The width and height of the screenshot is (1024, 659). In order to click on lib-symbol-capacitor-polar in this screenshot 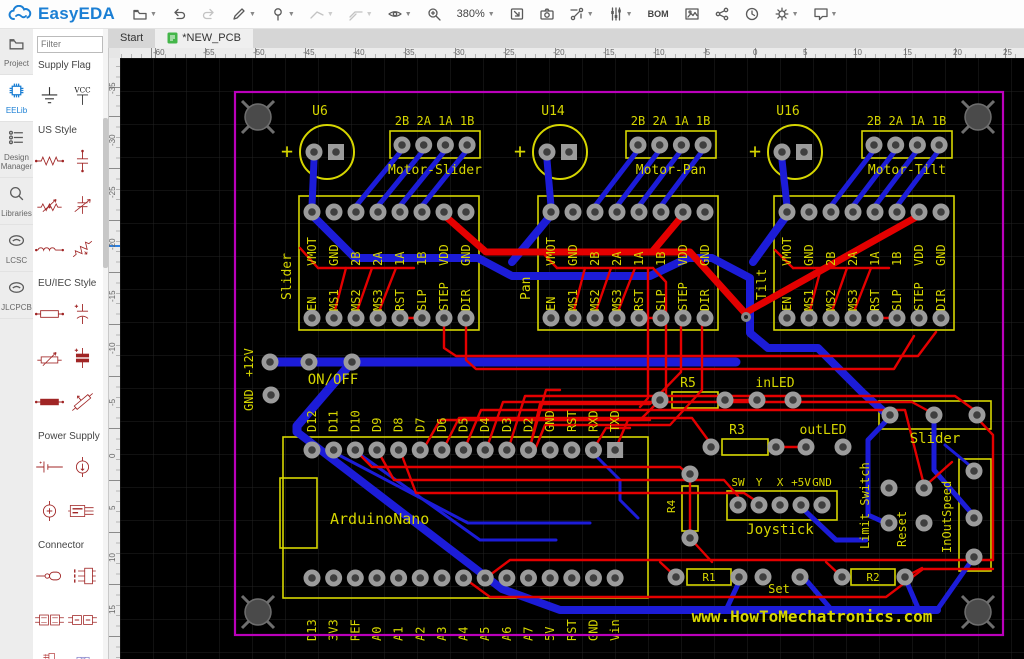, I will do `click(82, 314)`.